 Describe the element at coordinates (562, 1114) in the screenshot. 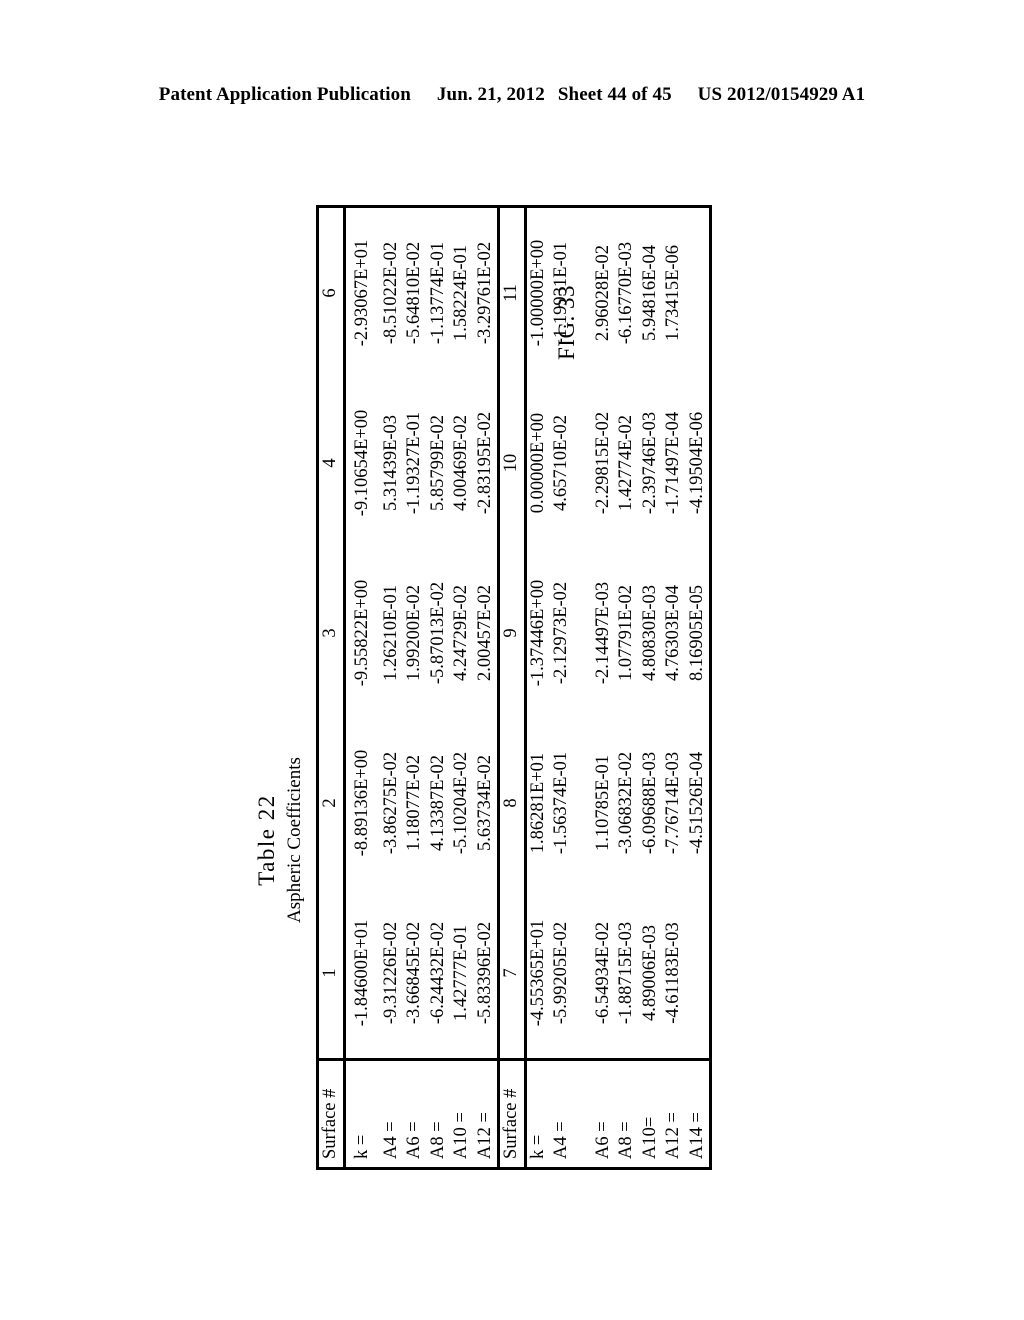

I see `row-label: A4 =` at that location.